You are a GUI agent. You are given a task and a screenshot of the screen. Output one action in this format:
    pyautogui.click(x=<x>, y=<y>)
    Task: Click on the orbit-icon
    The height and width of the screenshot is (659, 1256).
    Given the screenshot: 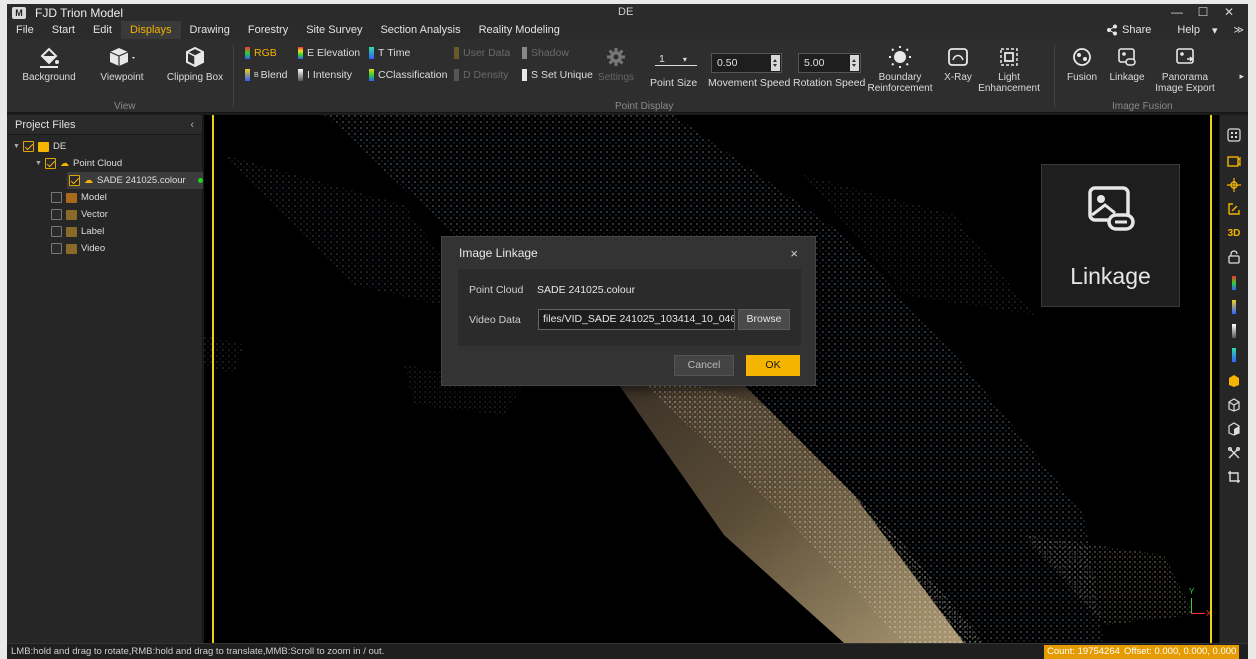 What is the action you would take?
    pyautogui.click(x=1234, y=185)
    